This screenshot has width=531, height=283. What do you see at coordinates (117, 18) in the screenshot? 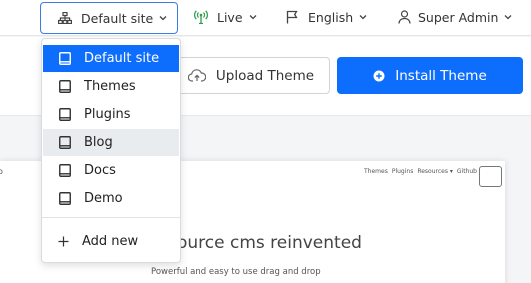
I see `site-selector-label: Default site` at bounding box center [117, 18].